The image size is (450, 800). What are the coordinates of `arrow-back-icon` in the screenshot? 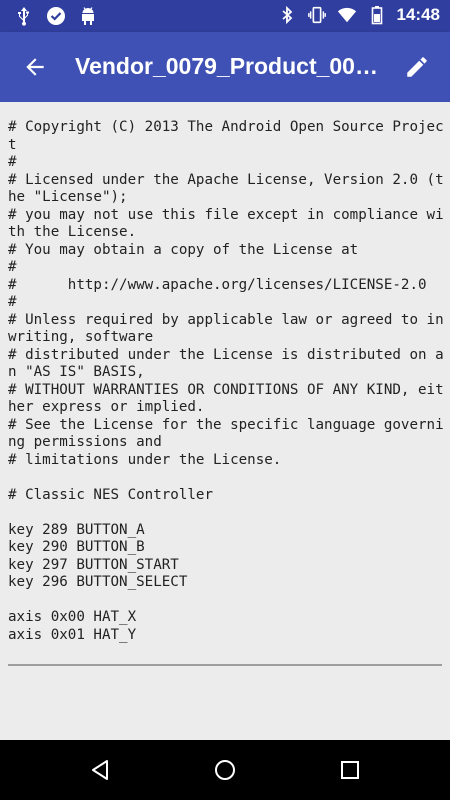 It's located at (35, 67).